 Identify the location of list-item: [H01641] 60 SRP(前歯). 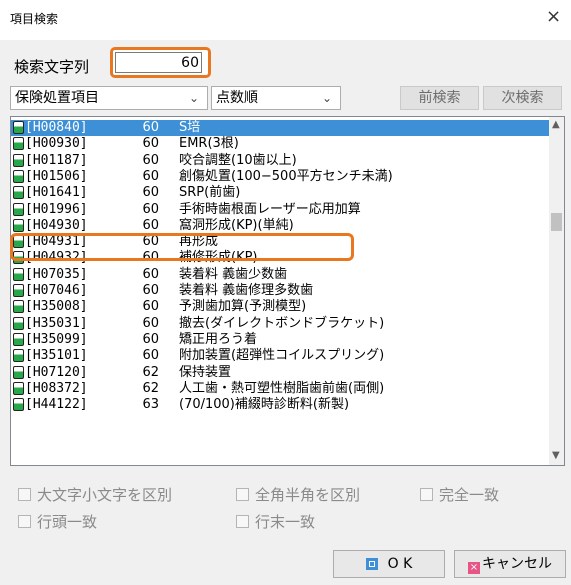
(280, 193).